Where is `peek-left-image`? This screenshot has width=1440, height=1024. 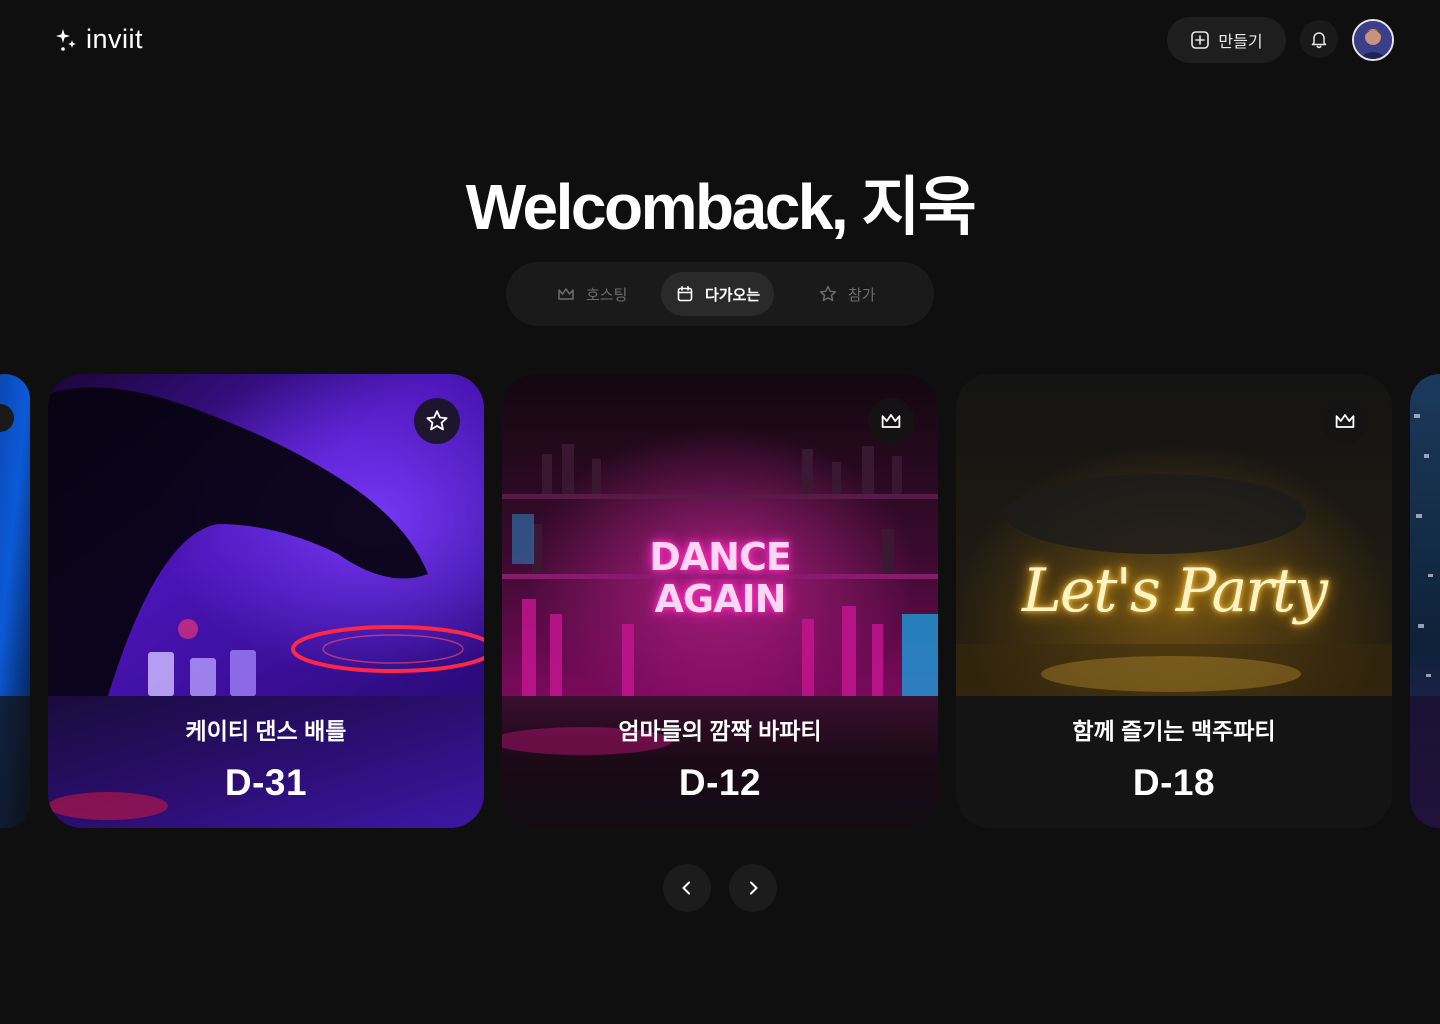
peek-left-image is located at coordinates (15, 601).